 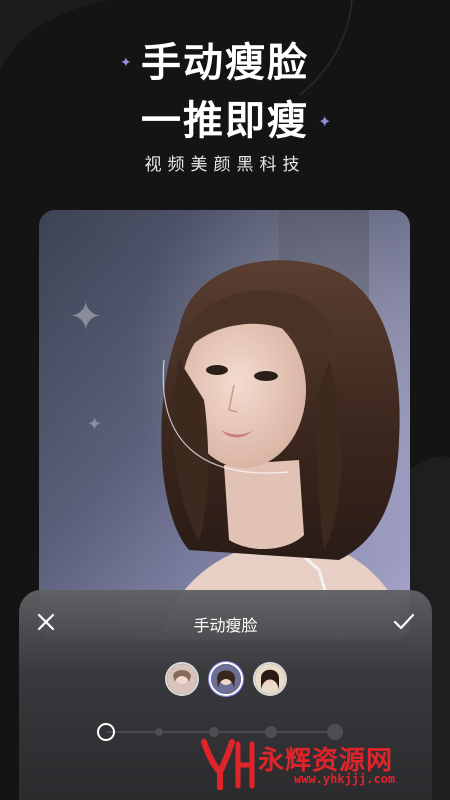 What do you see at coordinates (404, 622) in the screenshot?
I see `check-icon` at bounding box center [404, 622].